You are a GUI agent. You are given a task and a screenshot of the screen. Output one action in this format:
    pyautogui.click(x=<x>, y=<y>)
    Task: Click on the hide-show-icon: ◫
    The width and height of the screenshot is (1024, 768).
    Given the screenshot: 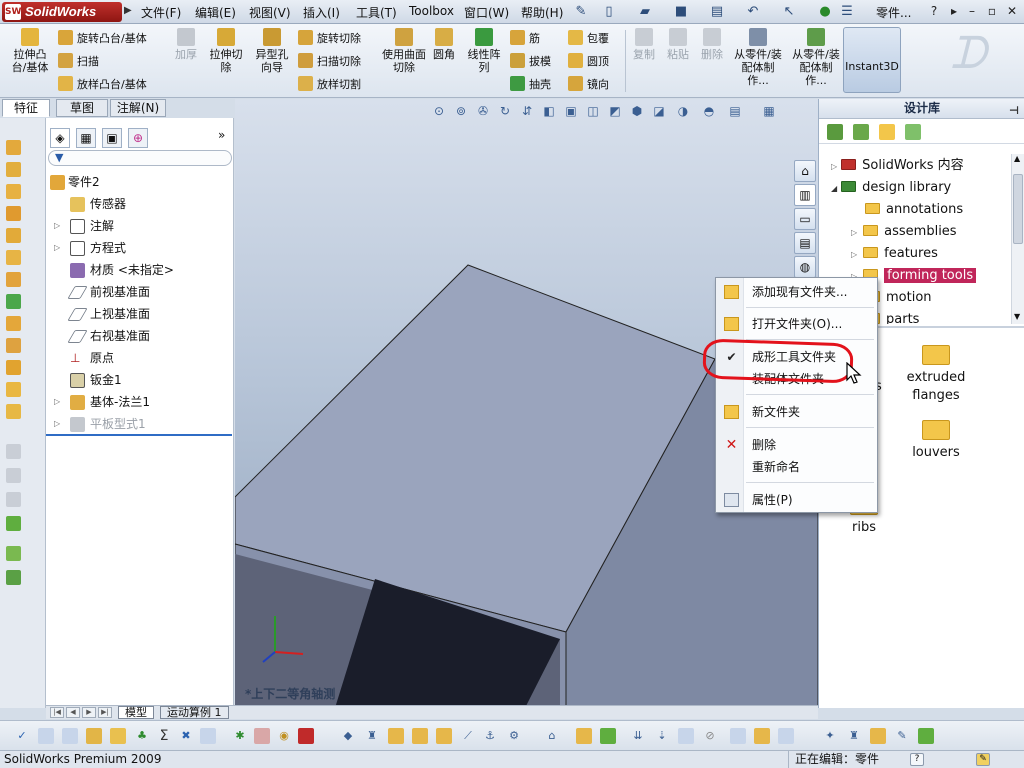 What is the action you would take?
    pyautogui.click(x=593, y=111)
    